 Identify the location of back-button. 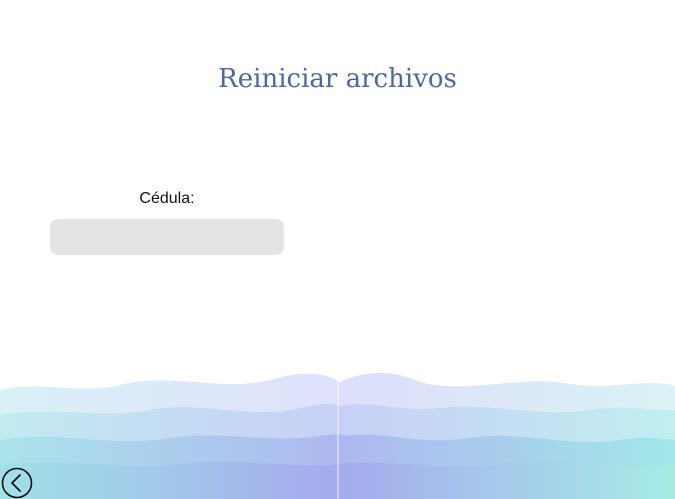
(17, 483).